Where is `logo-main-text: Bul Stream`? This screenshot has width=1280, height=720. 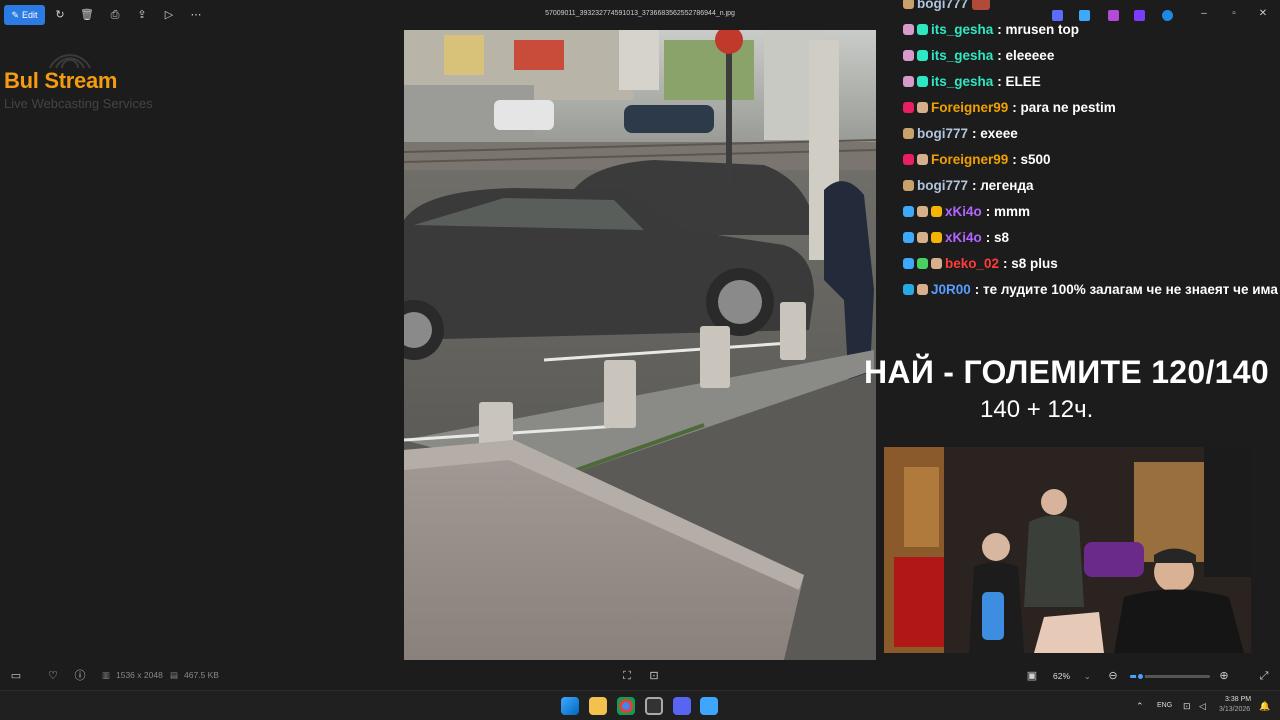
logo-main-text: Bul Stream is located at coordinates (61, 80).